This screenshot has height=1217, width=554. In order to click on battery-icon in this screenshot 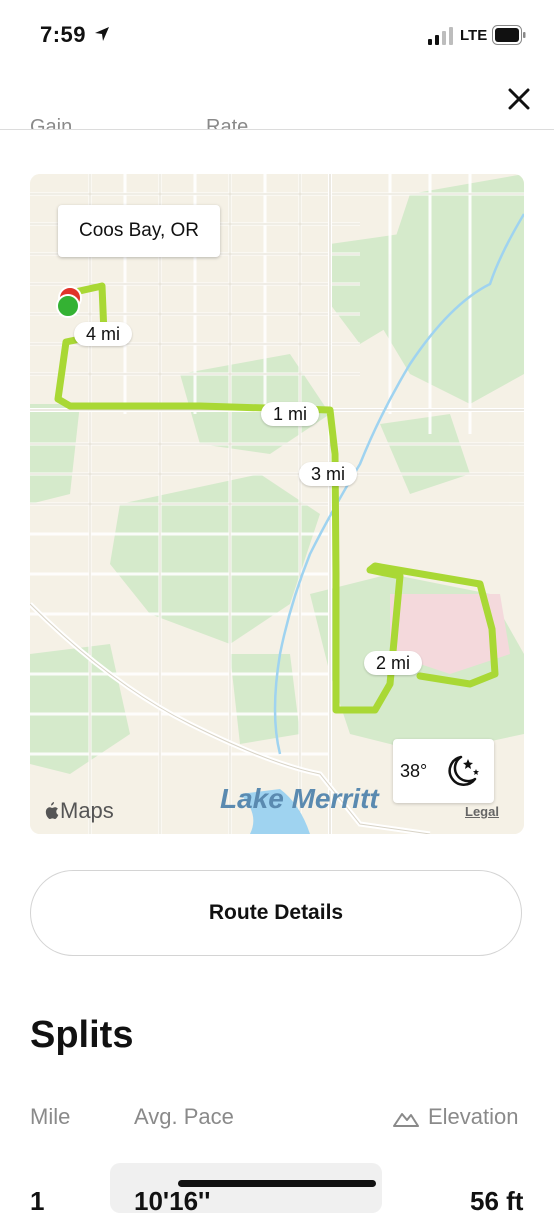, I will do `click(509, 35)`.